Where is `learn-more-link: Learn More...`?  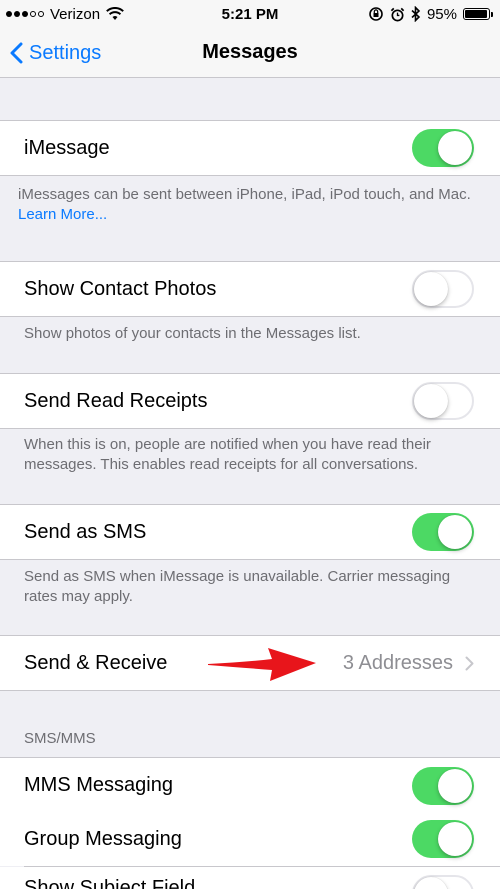
learn-more-link: Learn More... is located at coordinates (62, 214).